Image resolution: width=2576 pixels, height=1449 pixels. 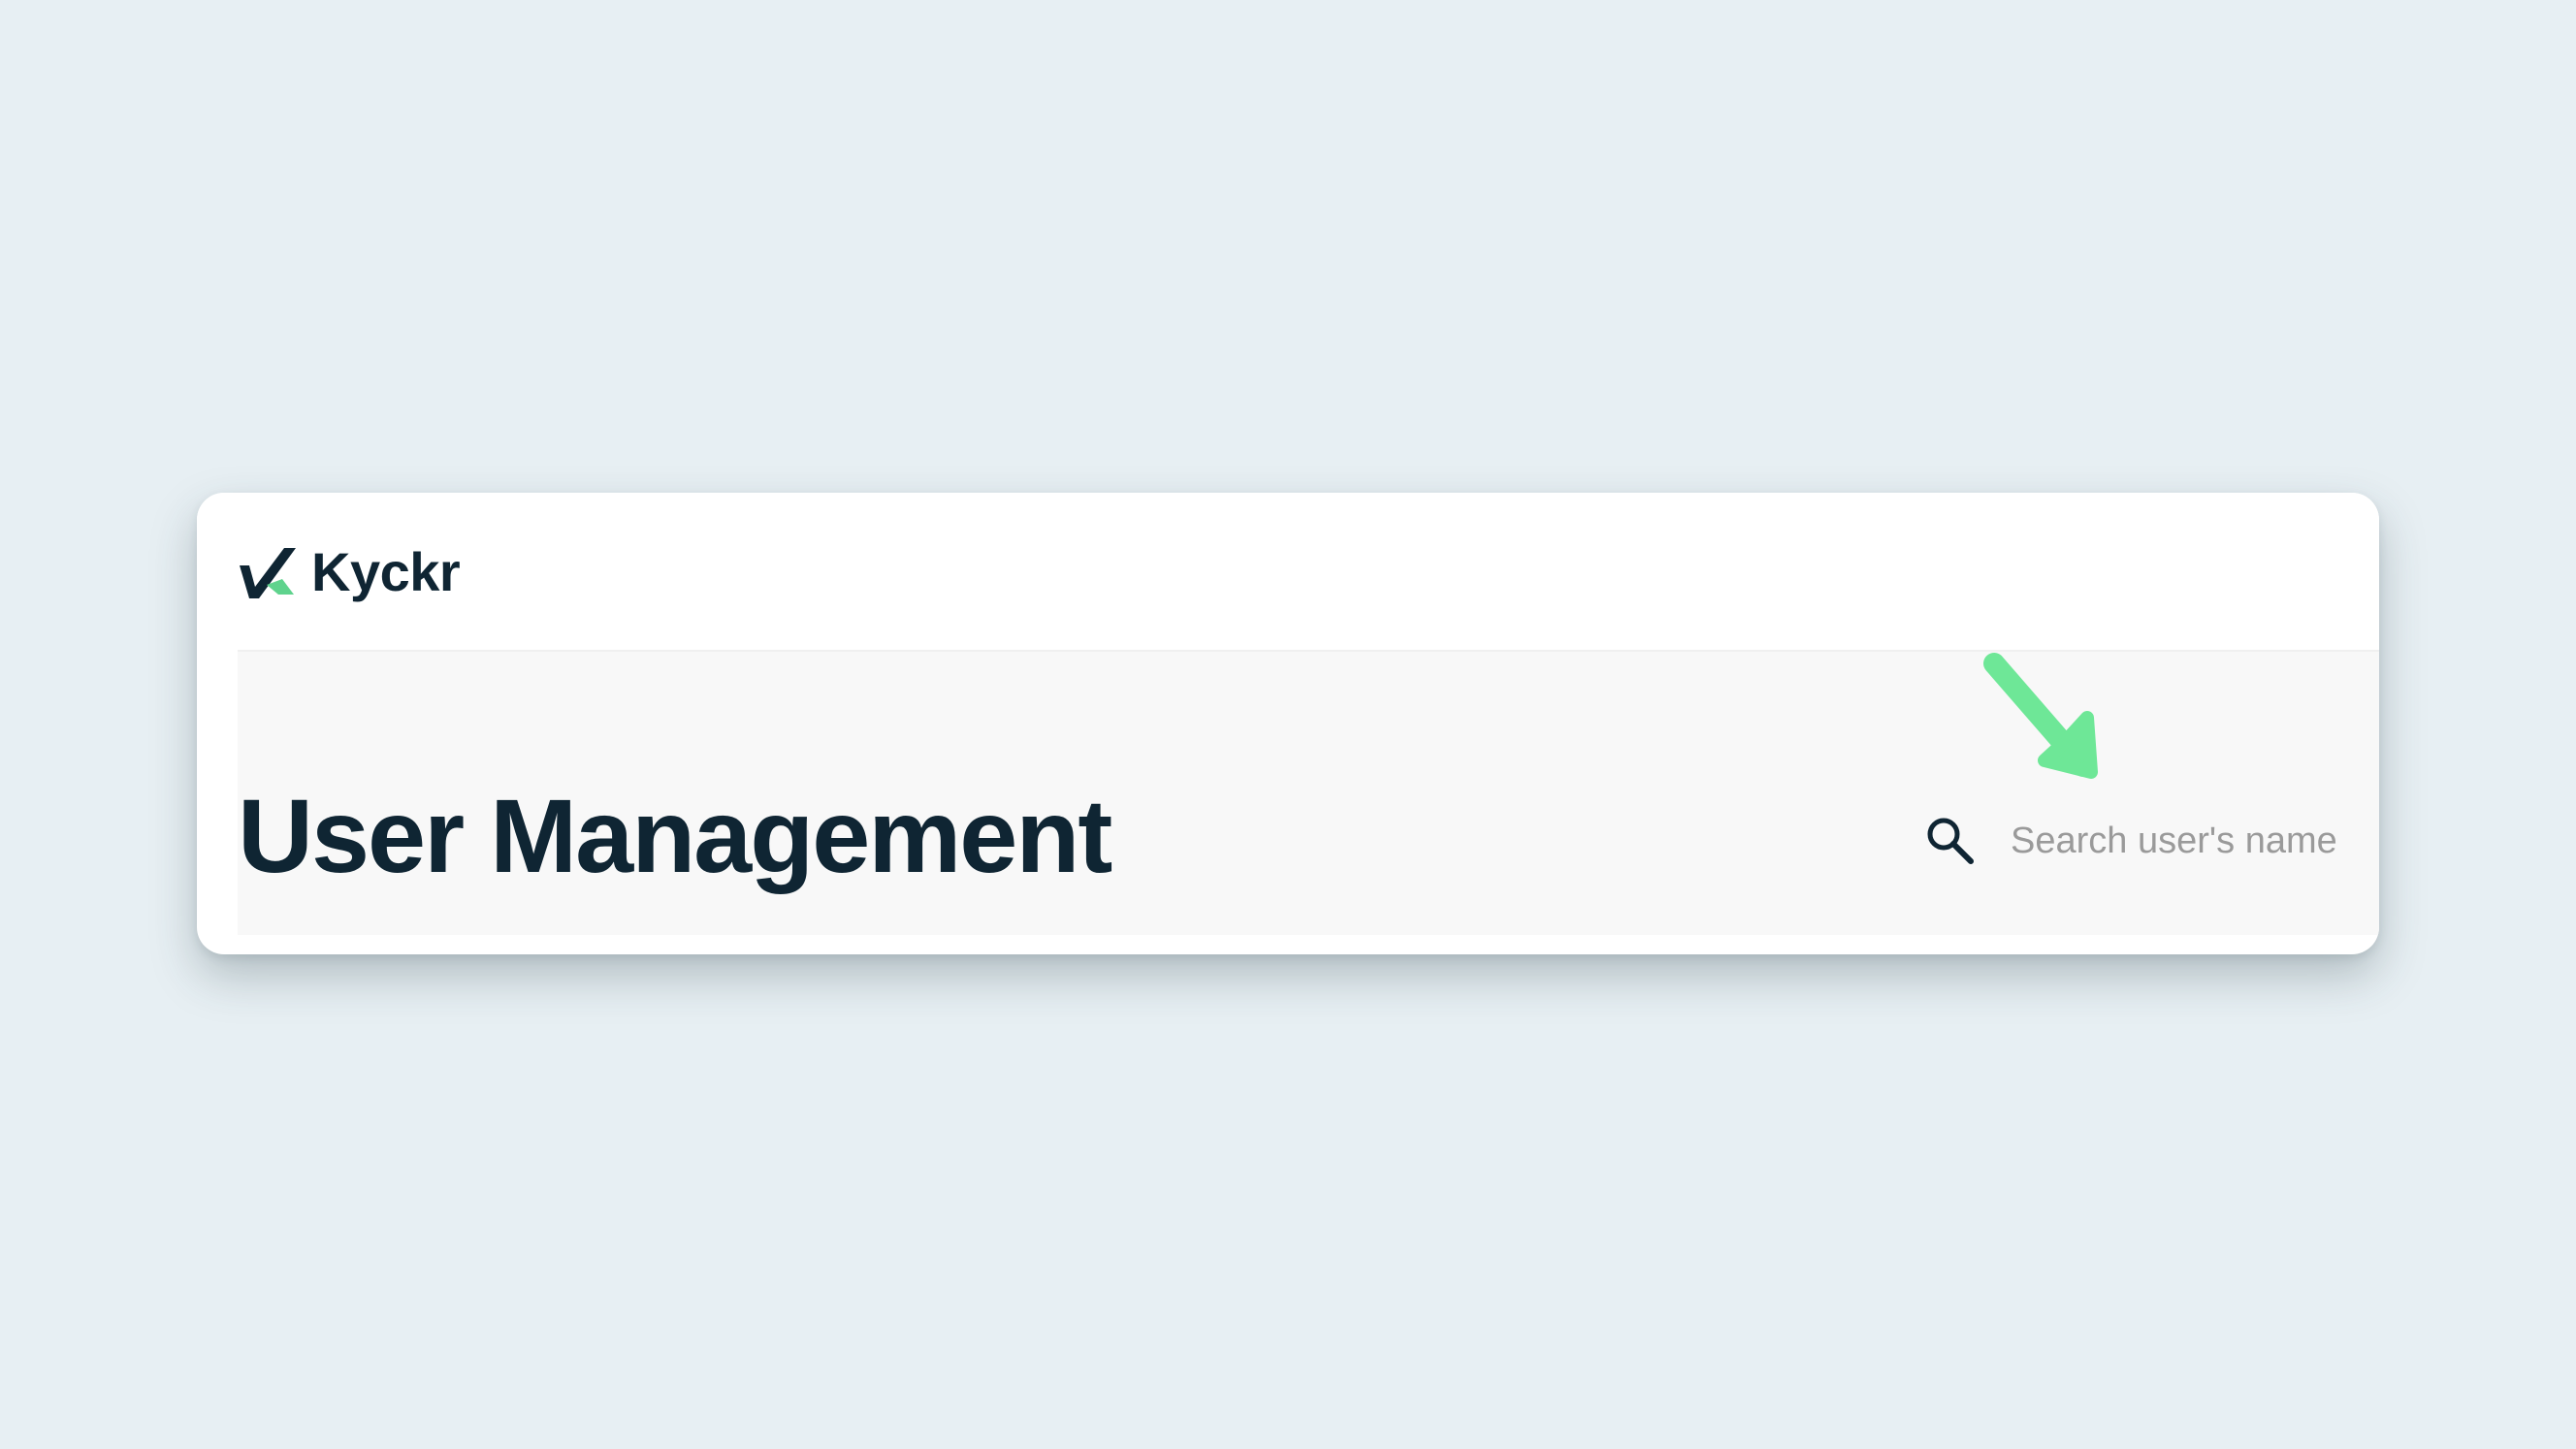 What do you see at coordinates (1288, 571) in the screenshot?
I see `top-navigation-bar: Kyckr` at bounding box center [1288, 571].